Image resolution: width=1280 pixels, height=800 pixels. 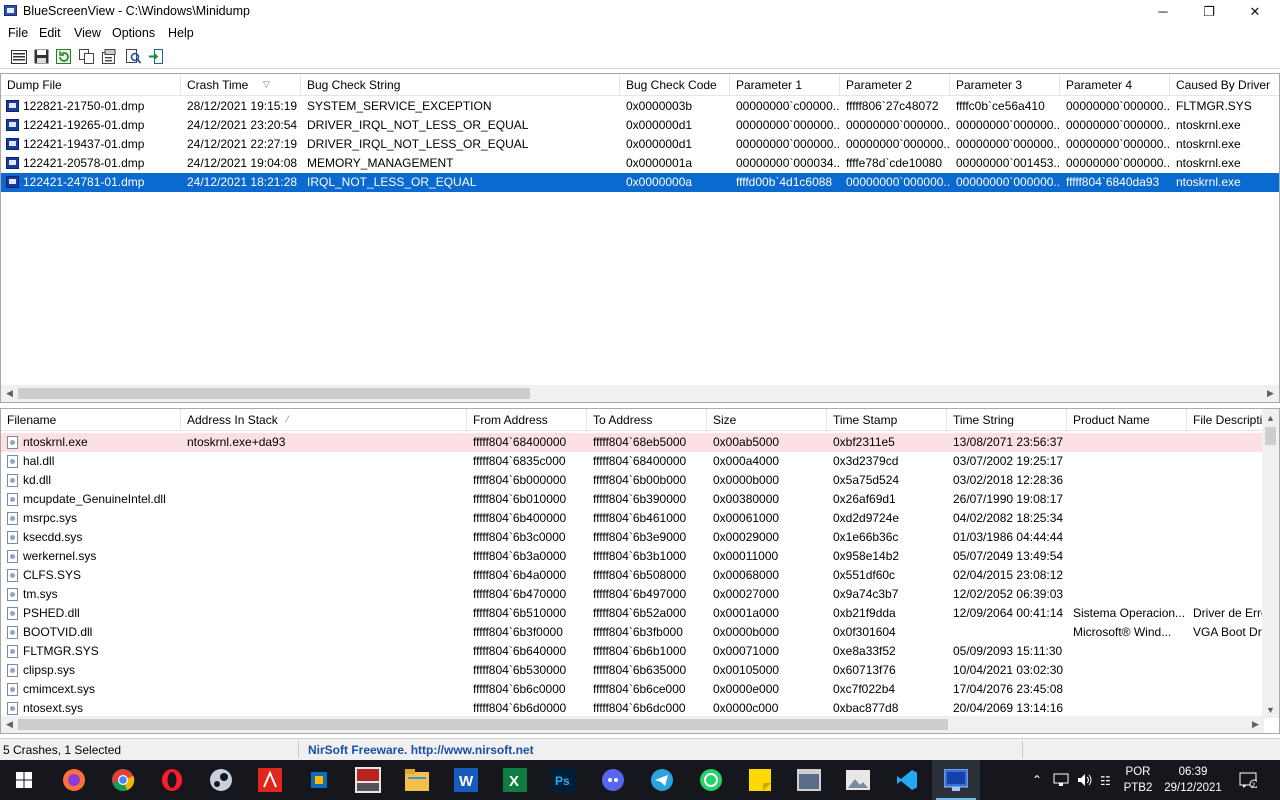 What do you see at coordinates (711, 780) in the screenshot?
I see `whatsapp-icon` at bounding box center [711, 780].